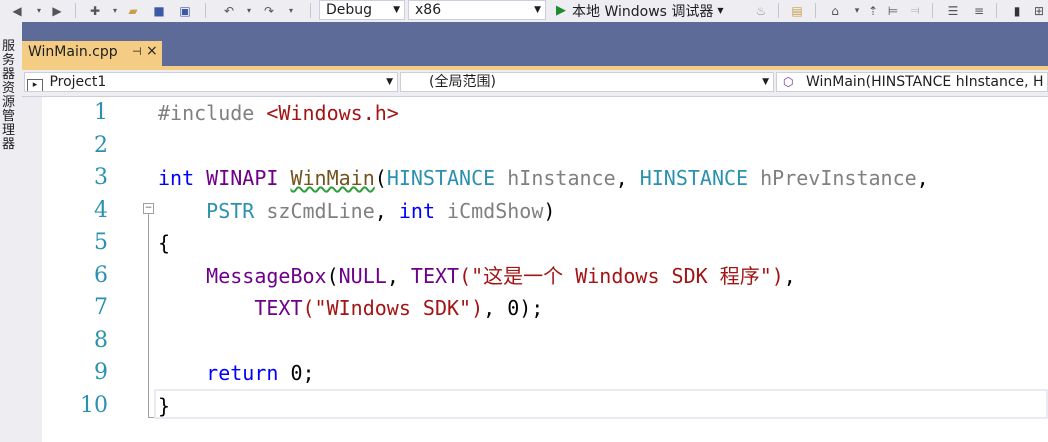 The height and width of the screenshot is (442, 1048). I want to click on redo-icon: ↷, so click(269, 10).